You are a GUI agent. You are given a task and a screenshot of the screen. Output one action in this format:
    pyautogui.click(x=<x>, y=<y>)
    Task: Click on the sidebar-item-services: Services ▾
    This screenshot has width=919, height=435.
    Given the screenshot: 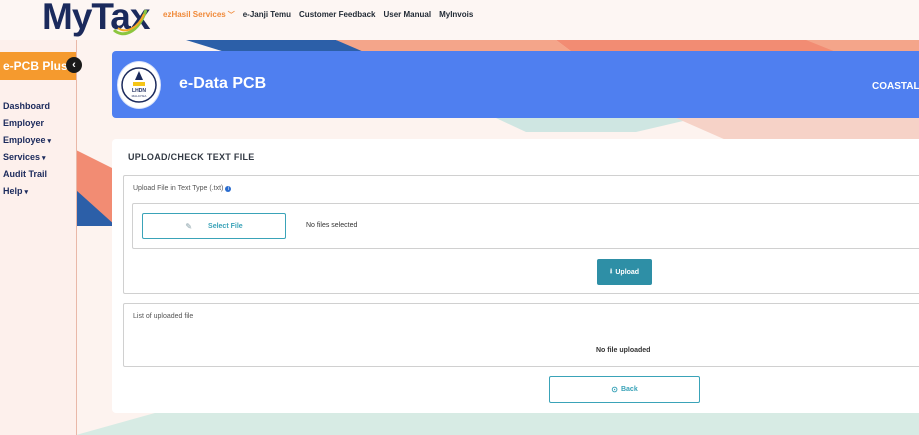 What is the action you would take?
    pyautogui.click(x=27, y=157)
    